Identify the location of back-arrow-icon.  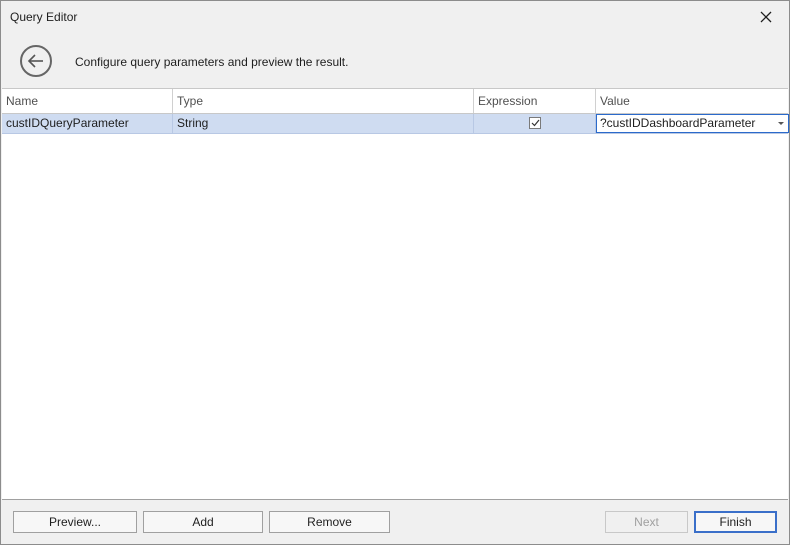
(35, 61).